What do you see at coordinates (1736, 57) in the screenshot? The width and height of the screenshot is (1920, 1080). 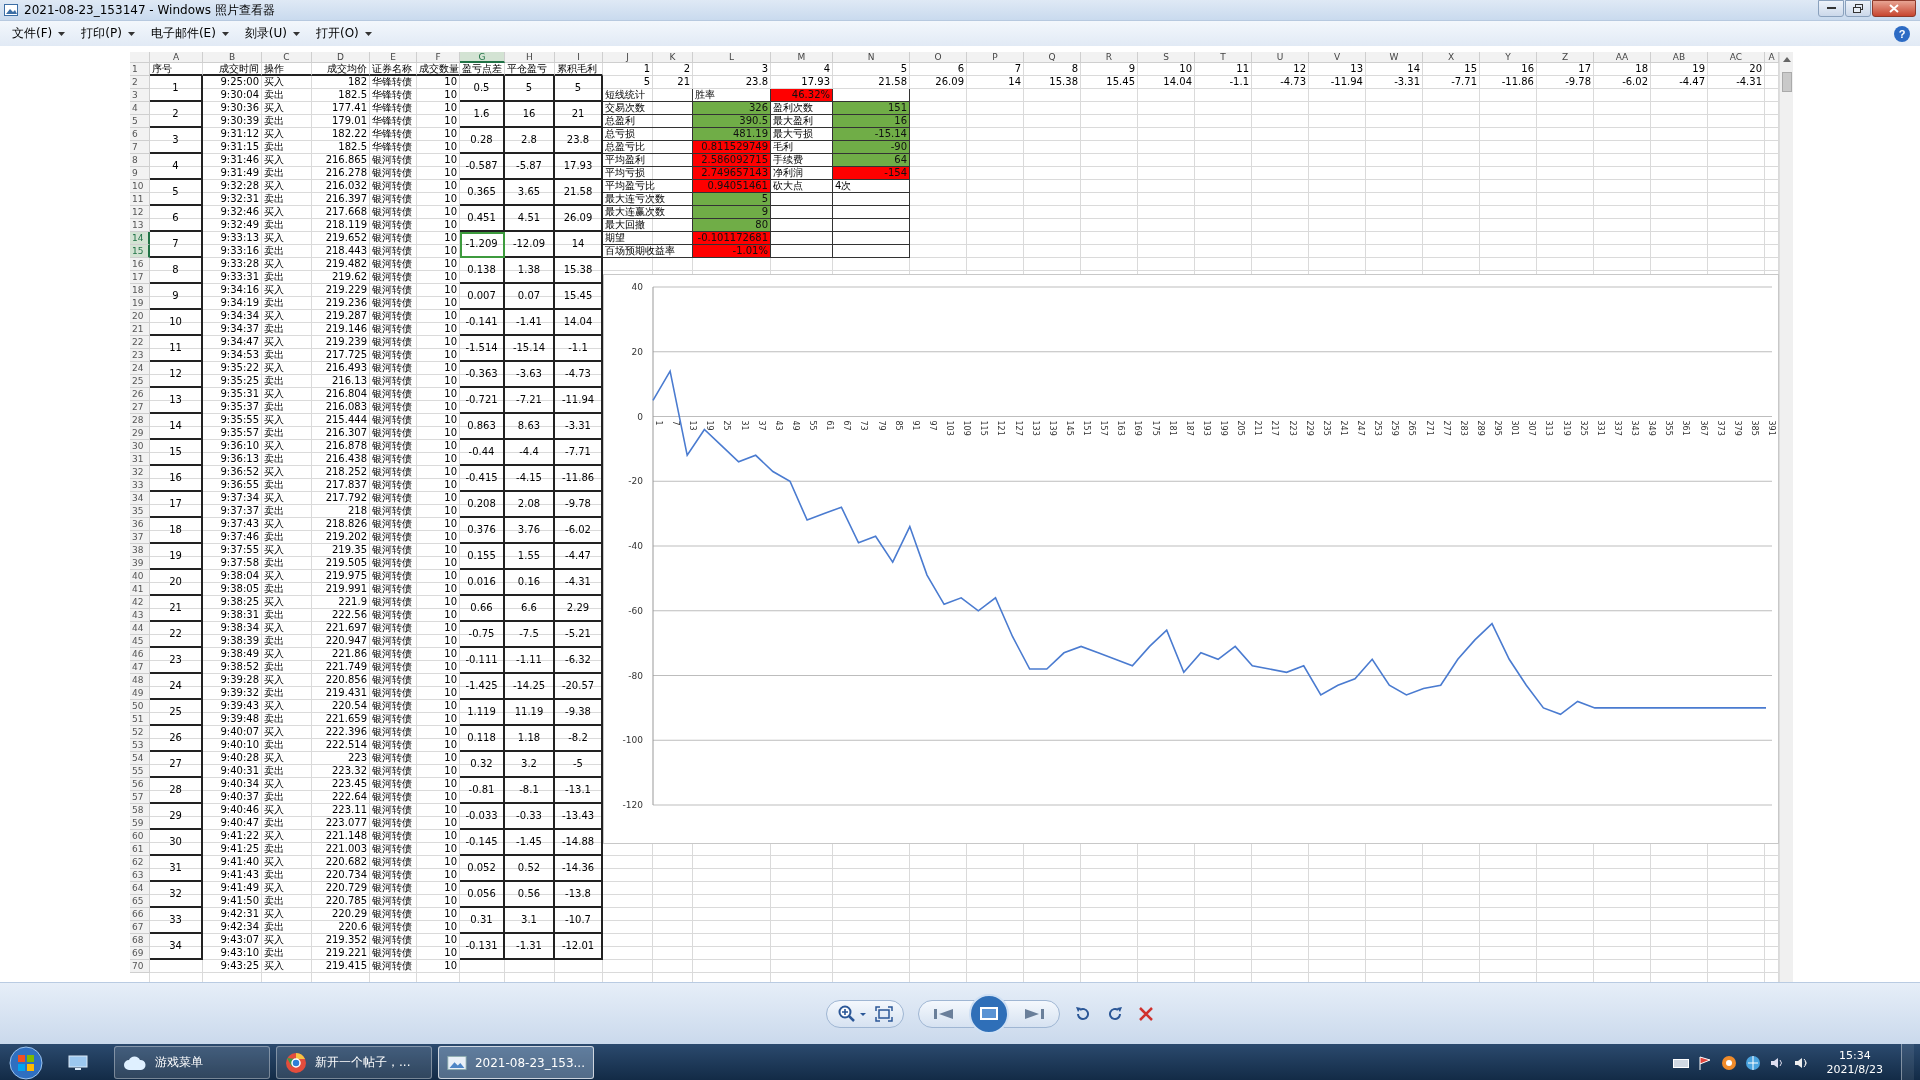 I see `column-header: AC` at bounding box center [1736, 57].